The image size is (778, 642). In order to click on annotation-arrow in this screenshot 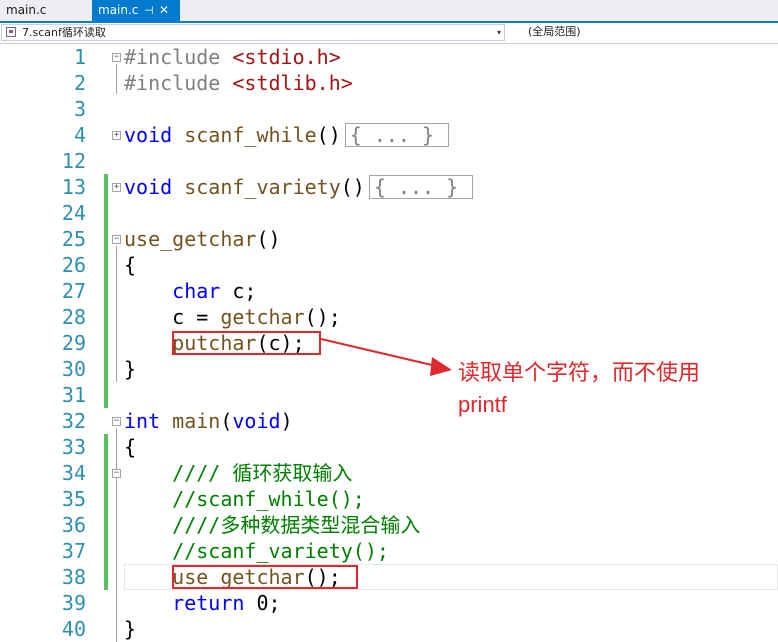, I will do `click(386, 357)`.